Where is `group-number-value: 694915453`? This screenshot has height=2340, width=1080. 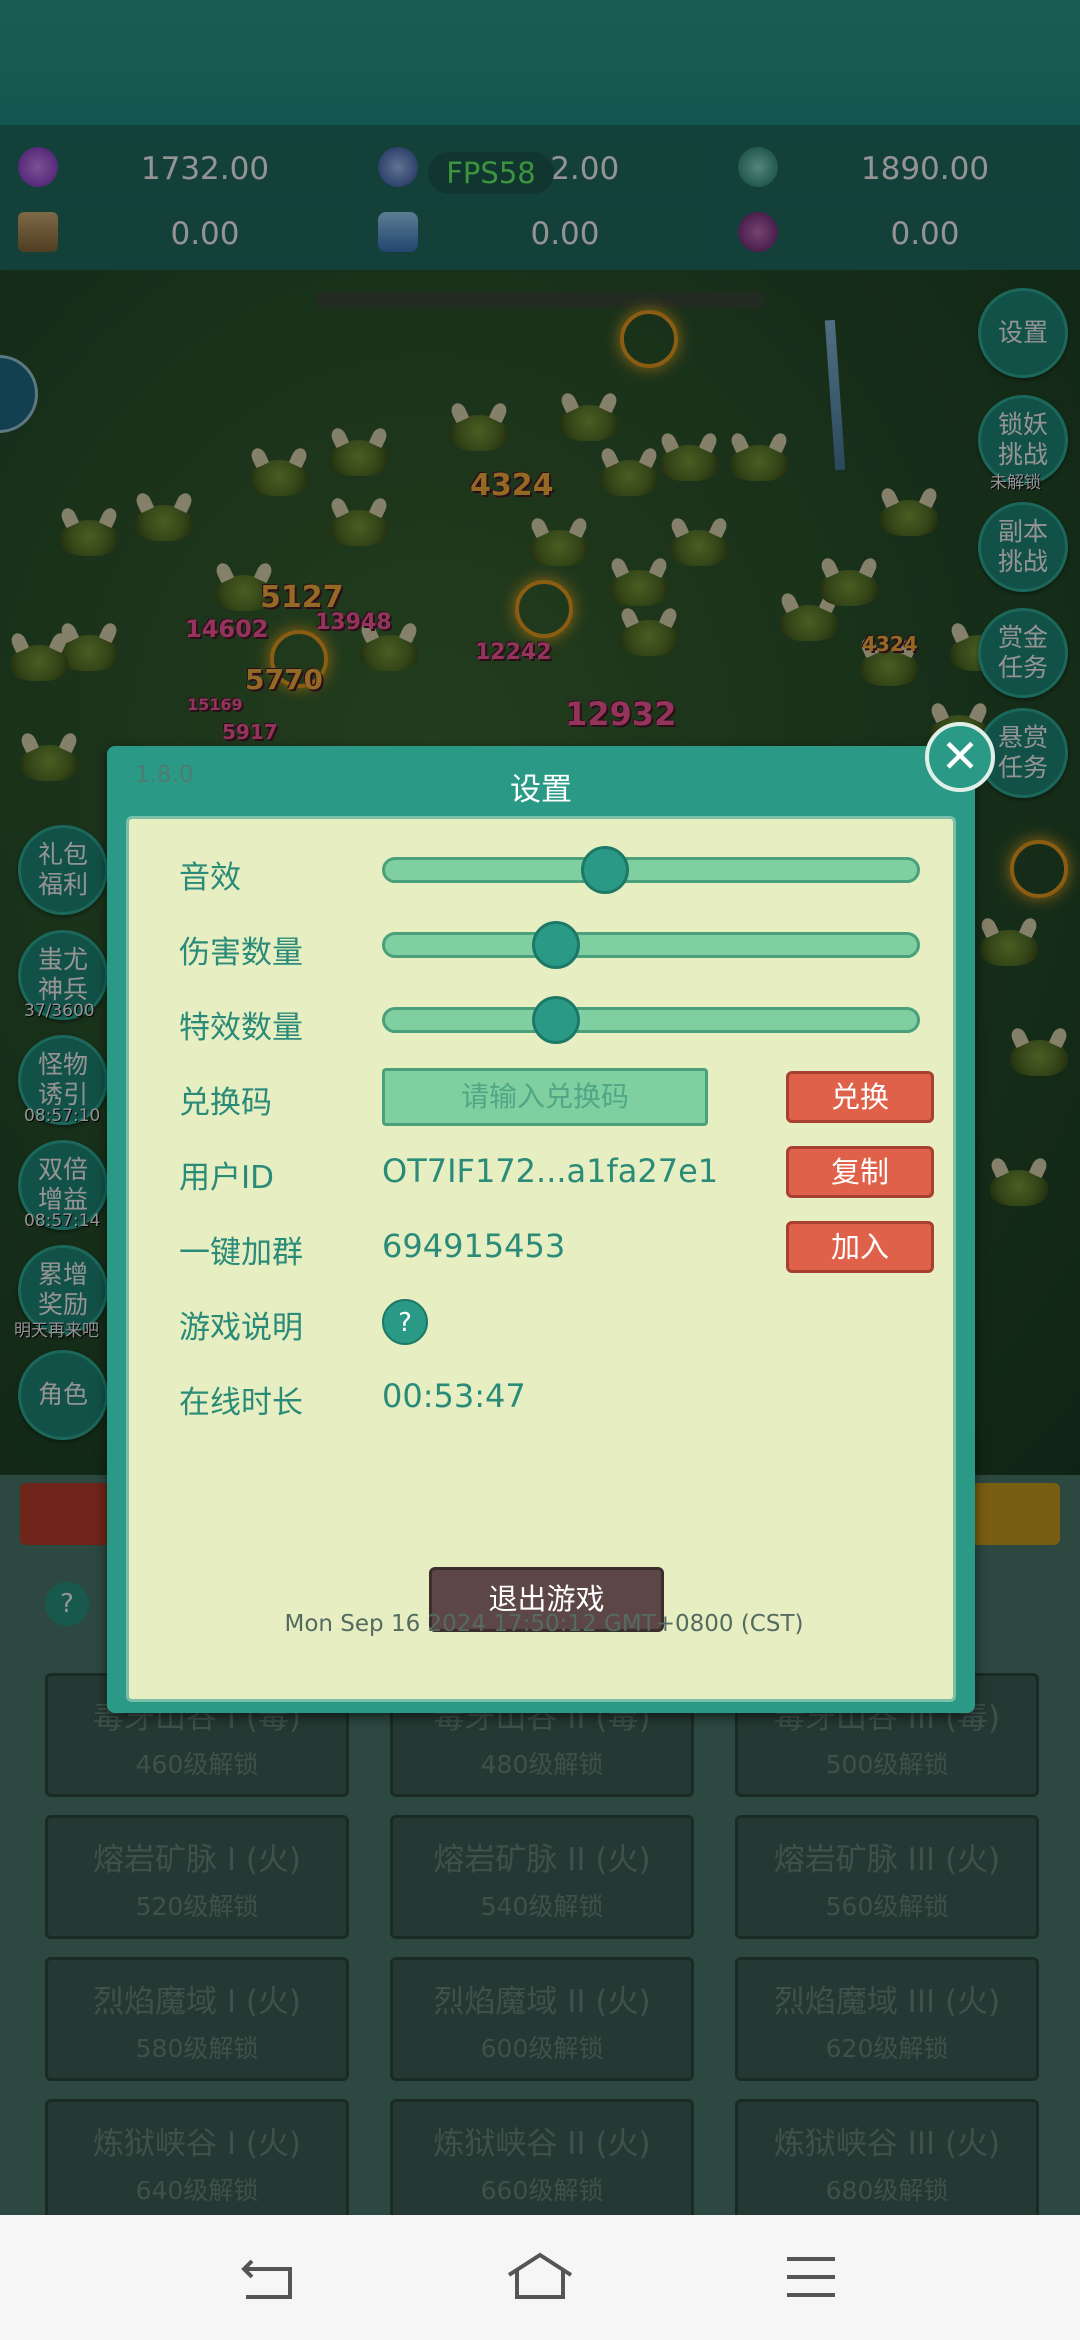 group-number-value: 694915453 is located at coordinates (474, 1246).